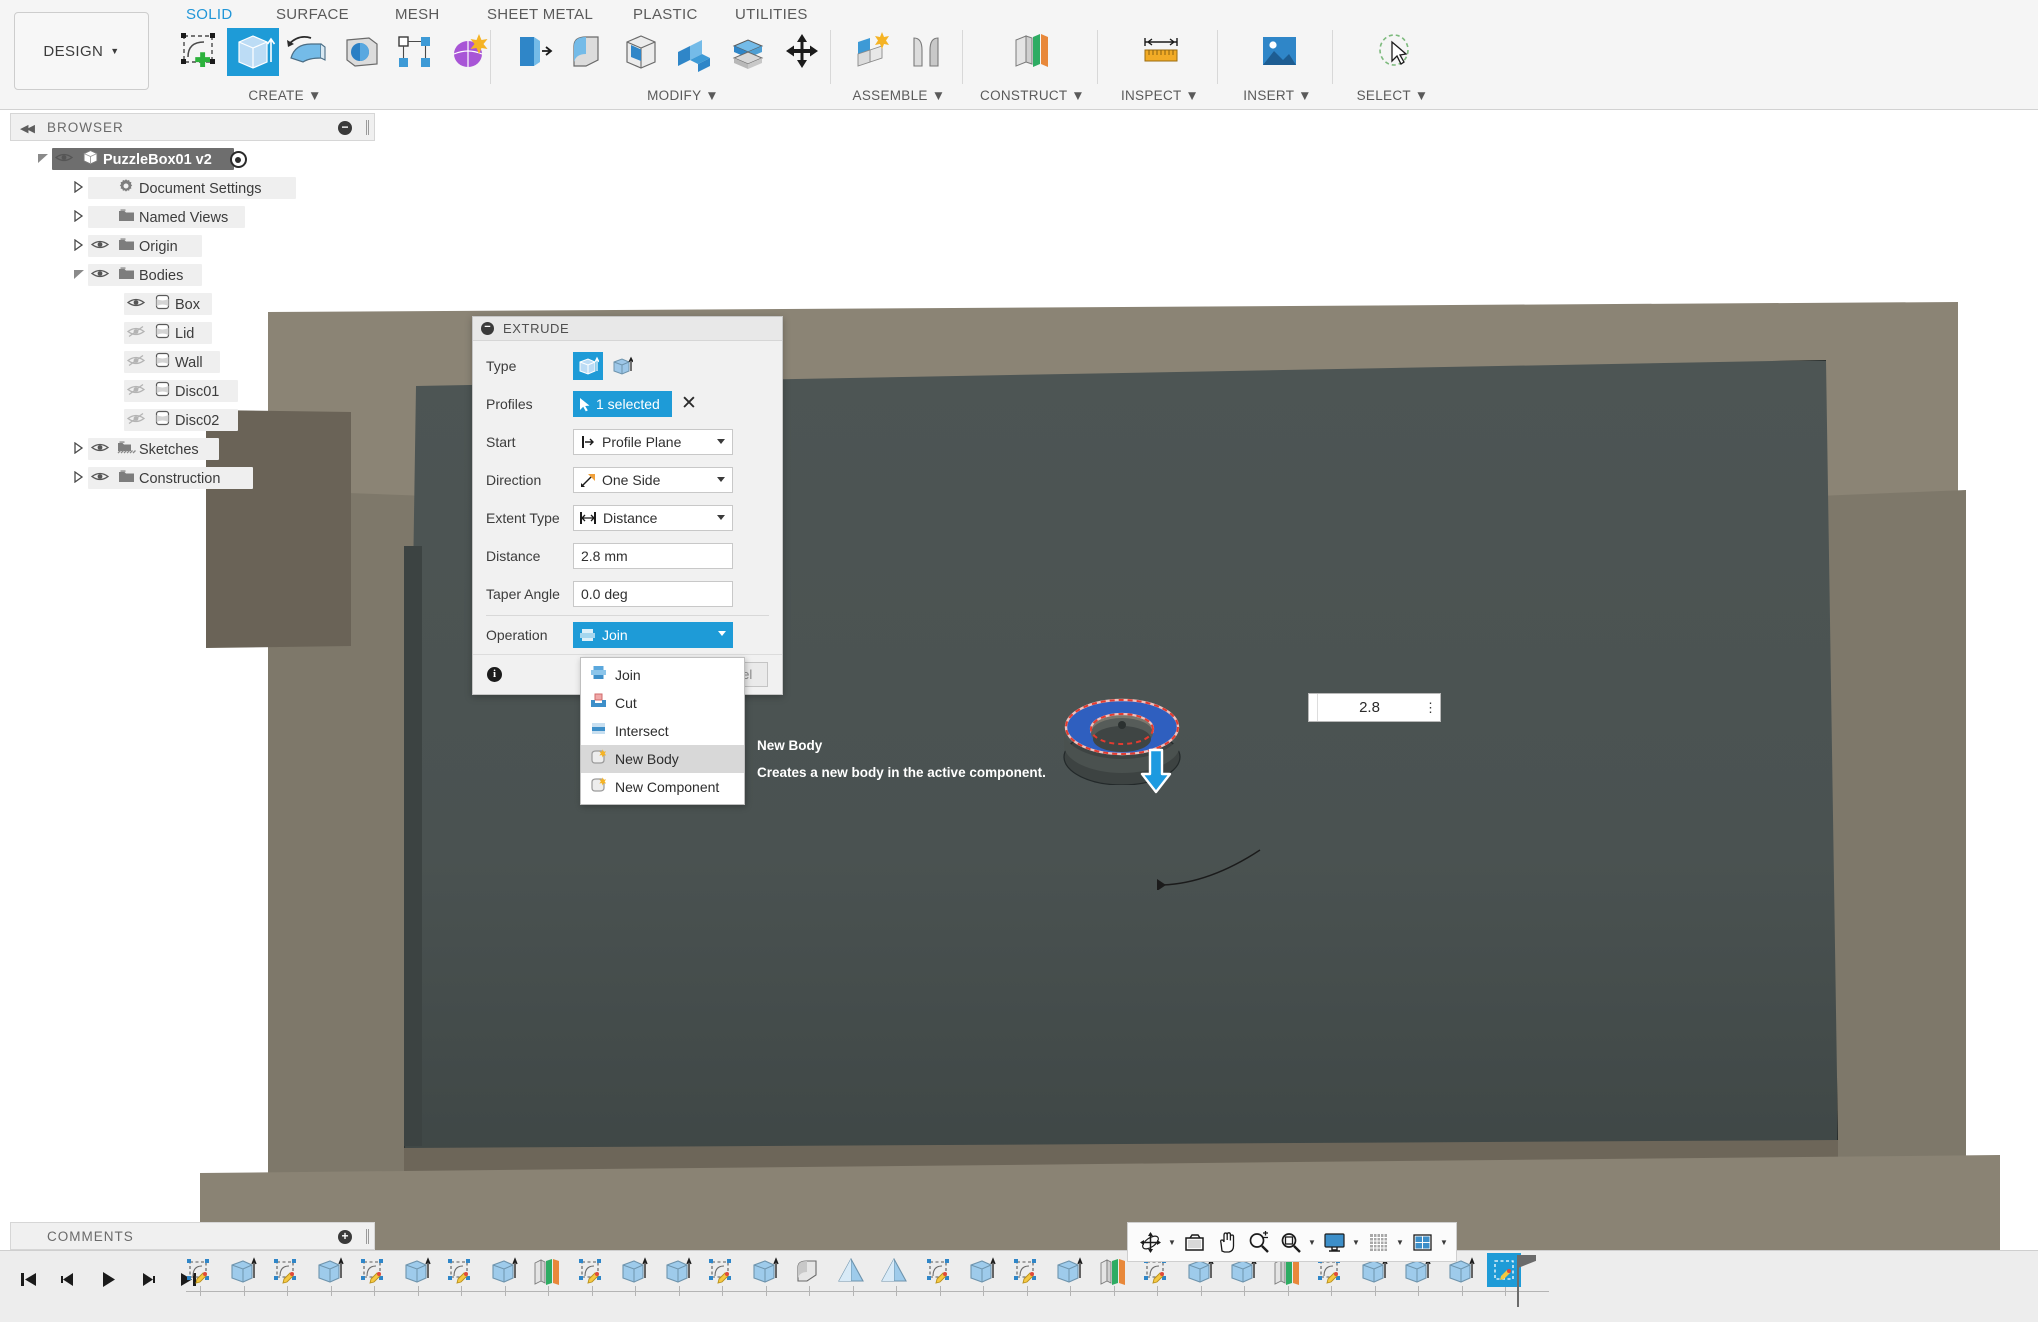 Image resolution: width=2038 pixels, height=1322 pixels. What do you see at coordinates (417, 14) in the screenshot?
I see `tab-mesh: MESH` at bounding box center [417, 14].